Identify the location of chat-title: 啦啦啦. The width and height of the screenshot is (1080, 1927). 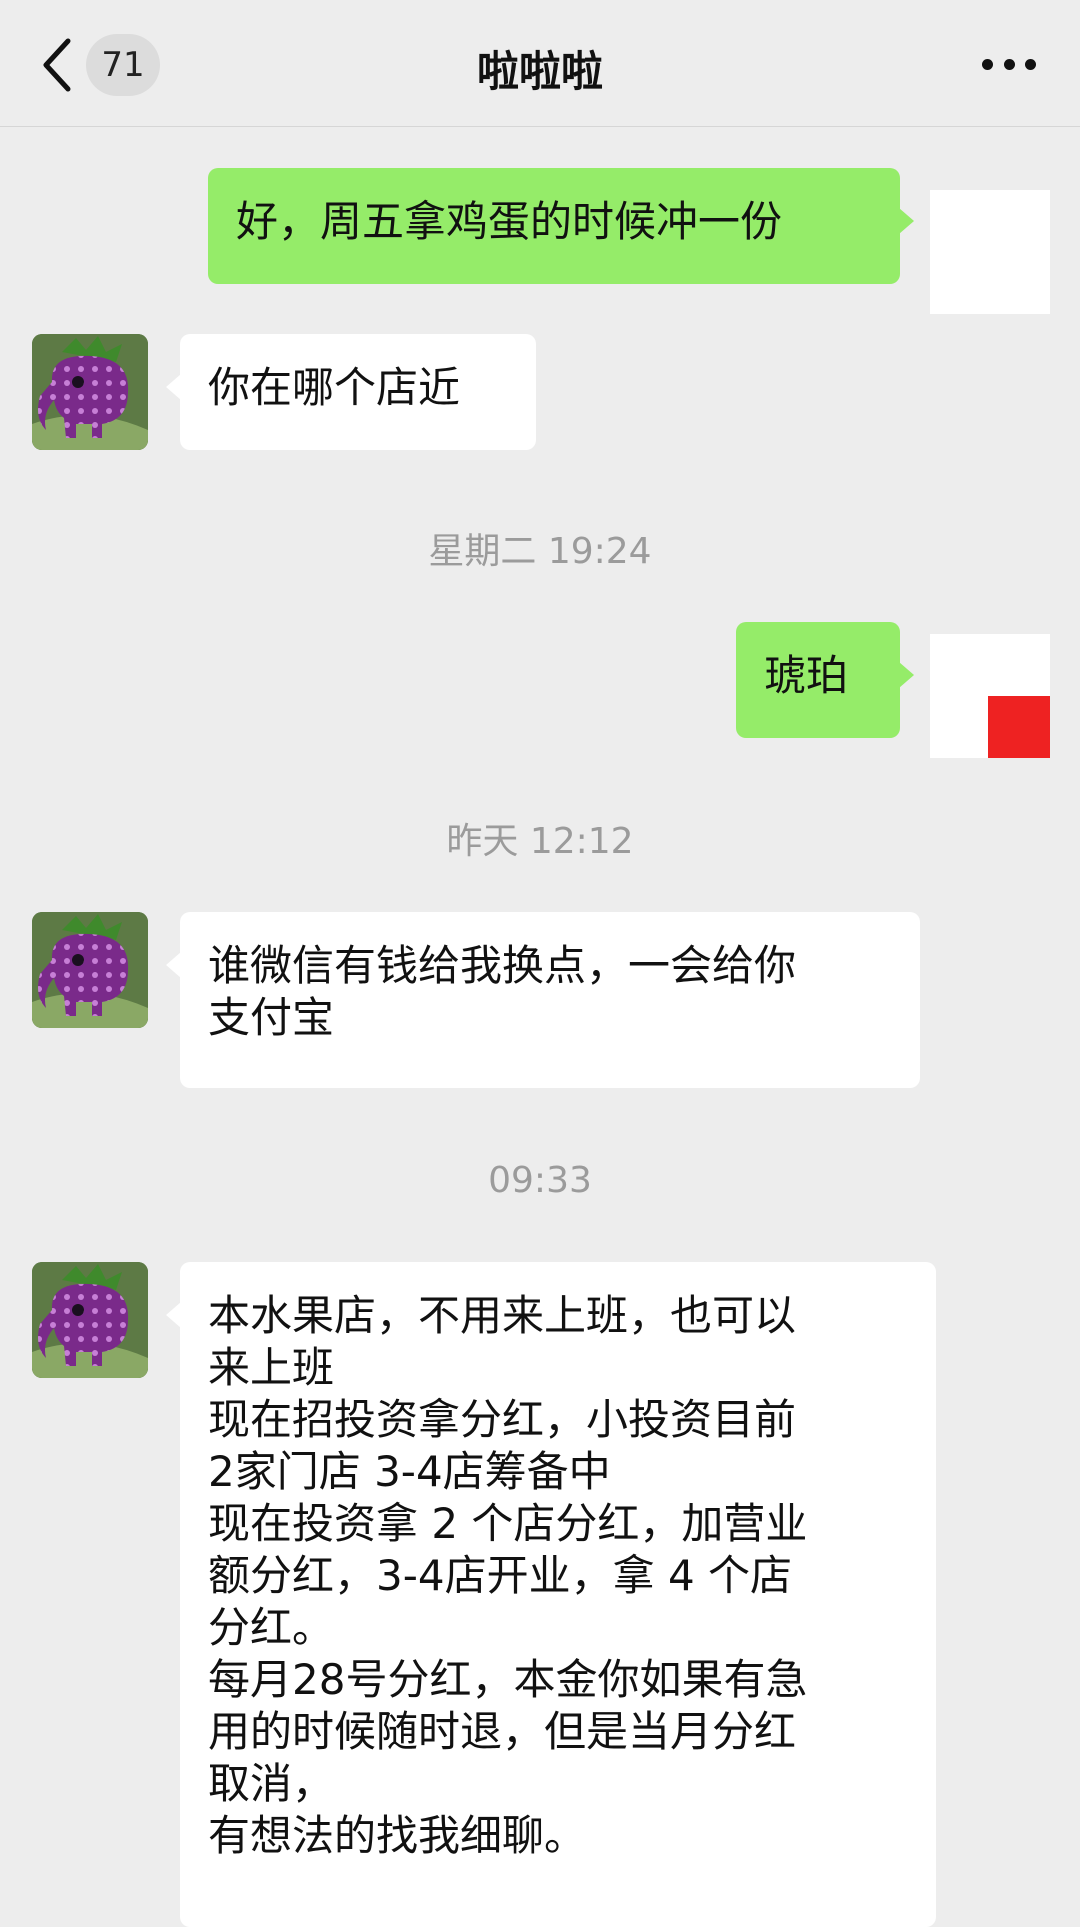
(539, 71).